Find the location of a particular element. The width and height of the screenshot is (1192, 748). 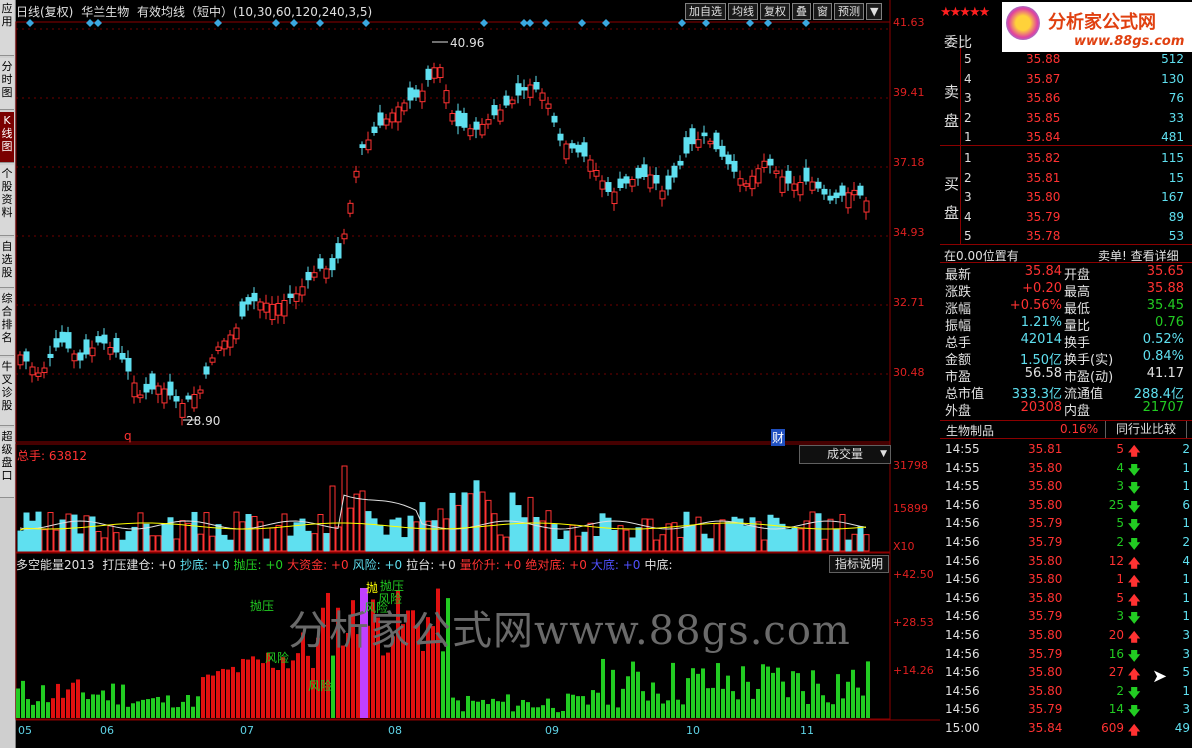

toolbar-btn-5: 预测 is located at coordinates (849, 11).